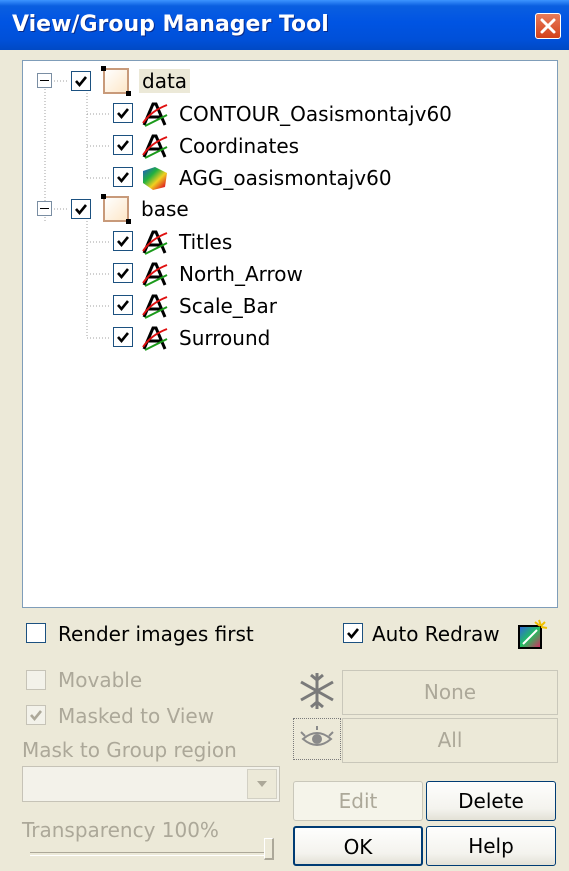 Image resolution: width=569 pixels, height=871 pixels. I want to click on tree-layer-label: Titles, so click(206, 242).